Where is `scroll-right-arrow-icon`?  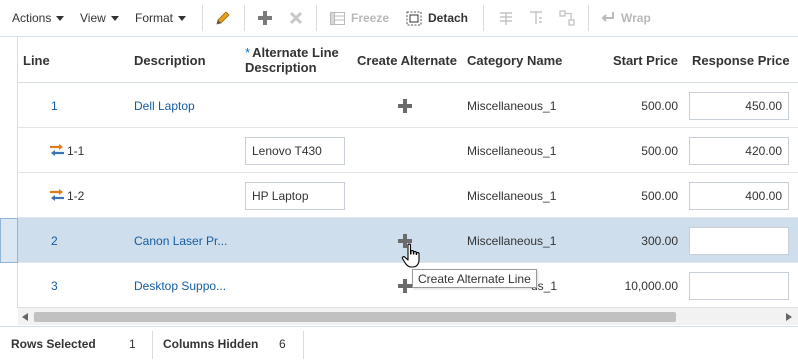 scroll-right-arrow-icon is located at coordinates (789, 317).